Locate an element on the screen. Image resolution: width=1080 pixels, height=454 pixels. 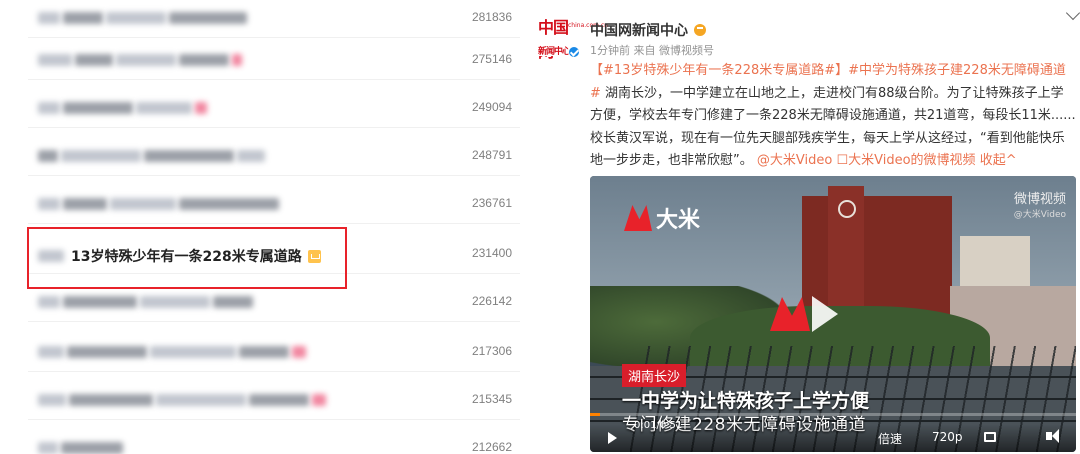
hot-count: 231400 is located at coordinates (491, 253).